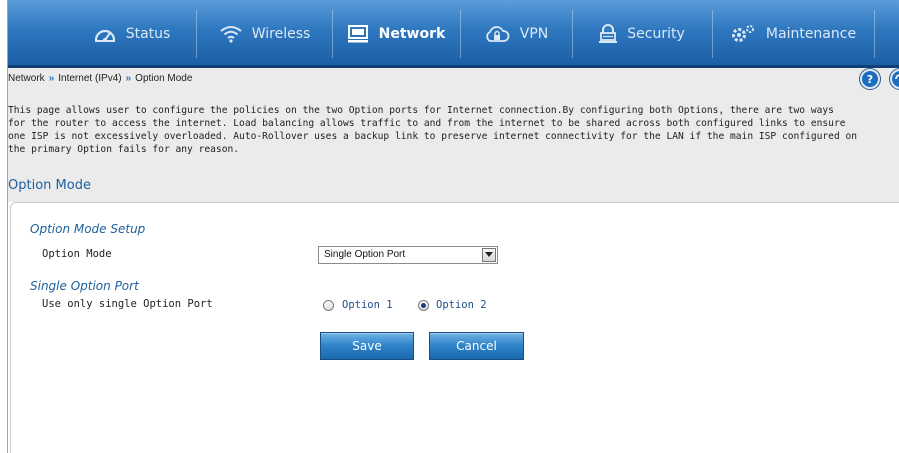 The image size is (899, 453). What do you see at coordinates (281, 34) in the screenshot?
I see `nav-label-wireless: Wireless` at bounding box center [281, 34].